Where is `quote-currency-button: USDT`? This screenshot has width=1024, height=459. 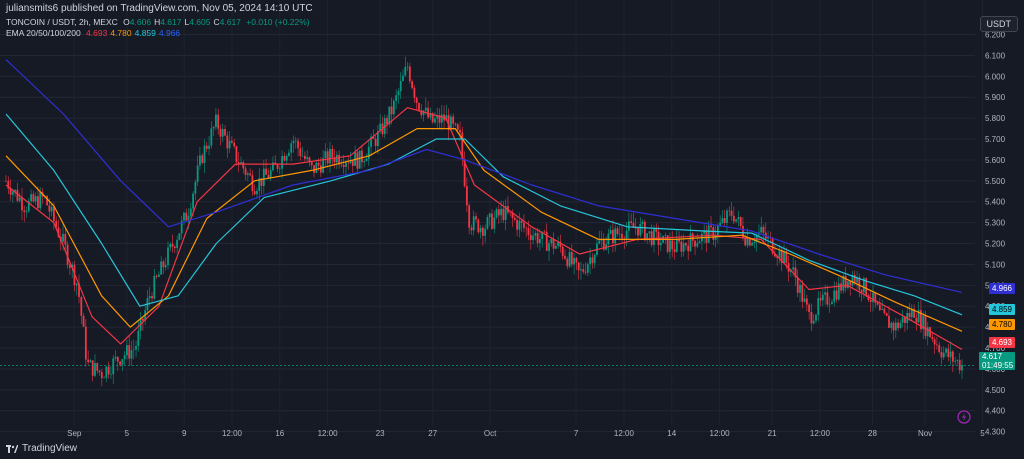 quote-currency-button: USDT is located at coordinates (998, 24).